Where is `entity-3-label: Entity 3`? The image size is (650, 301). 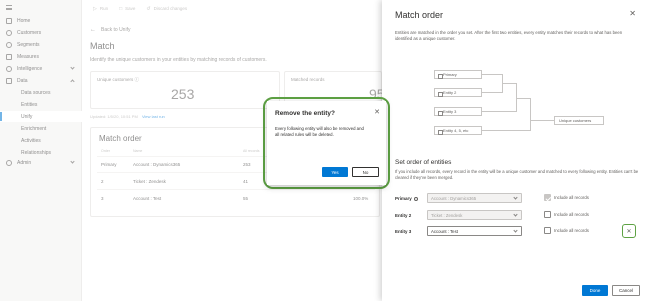
entity-3-label: Entity 3 is located at coordinates (403, 231).